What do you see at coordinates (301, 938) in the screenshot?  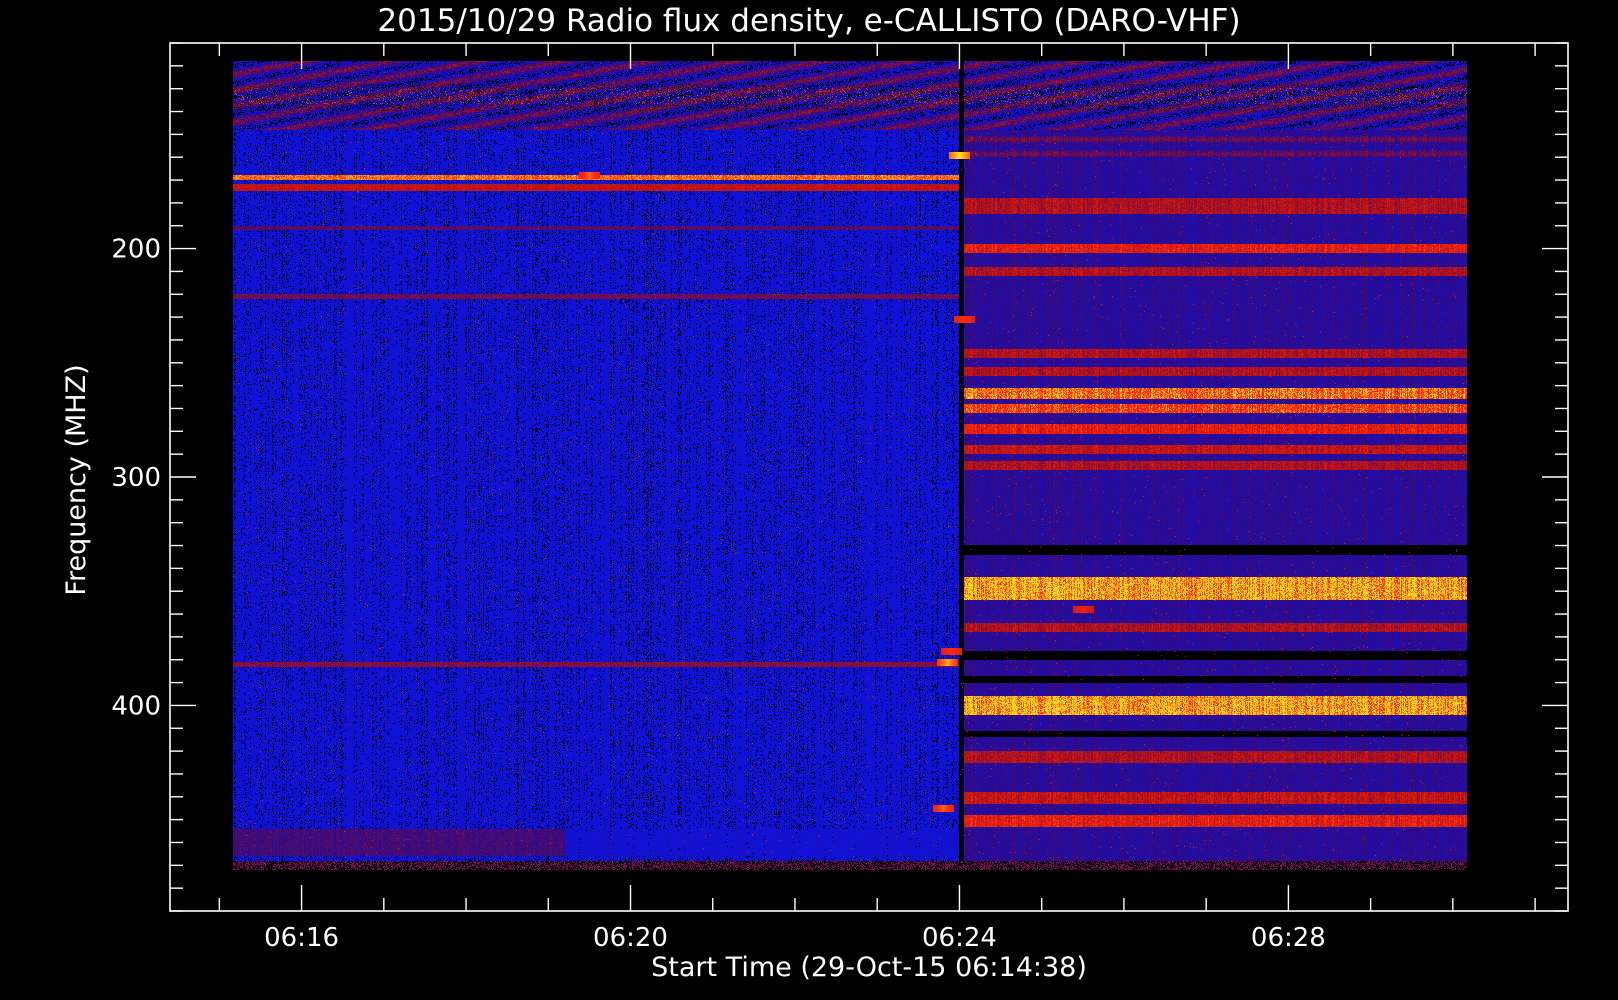 I see `x-tick-label: 06:16` at bounding box center [301, 938].